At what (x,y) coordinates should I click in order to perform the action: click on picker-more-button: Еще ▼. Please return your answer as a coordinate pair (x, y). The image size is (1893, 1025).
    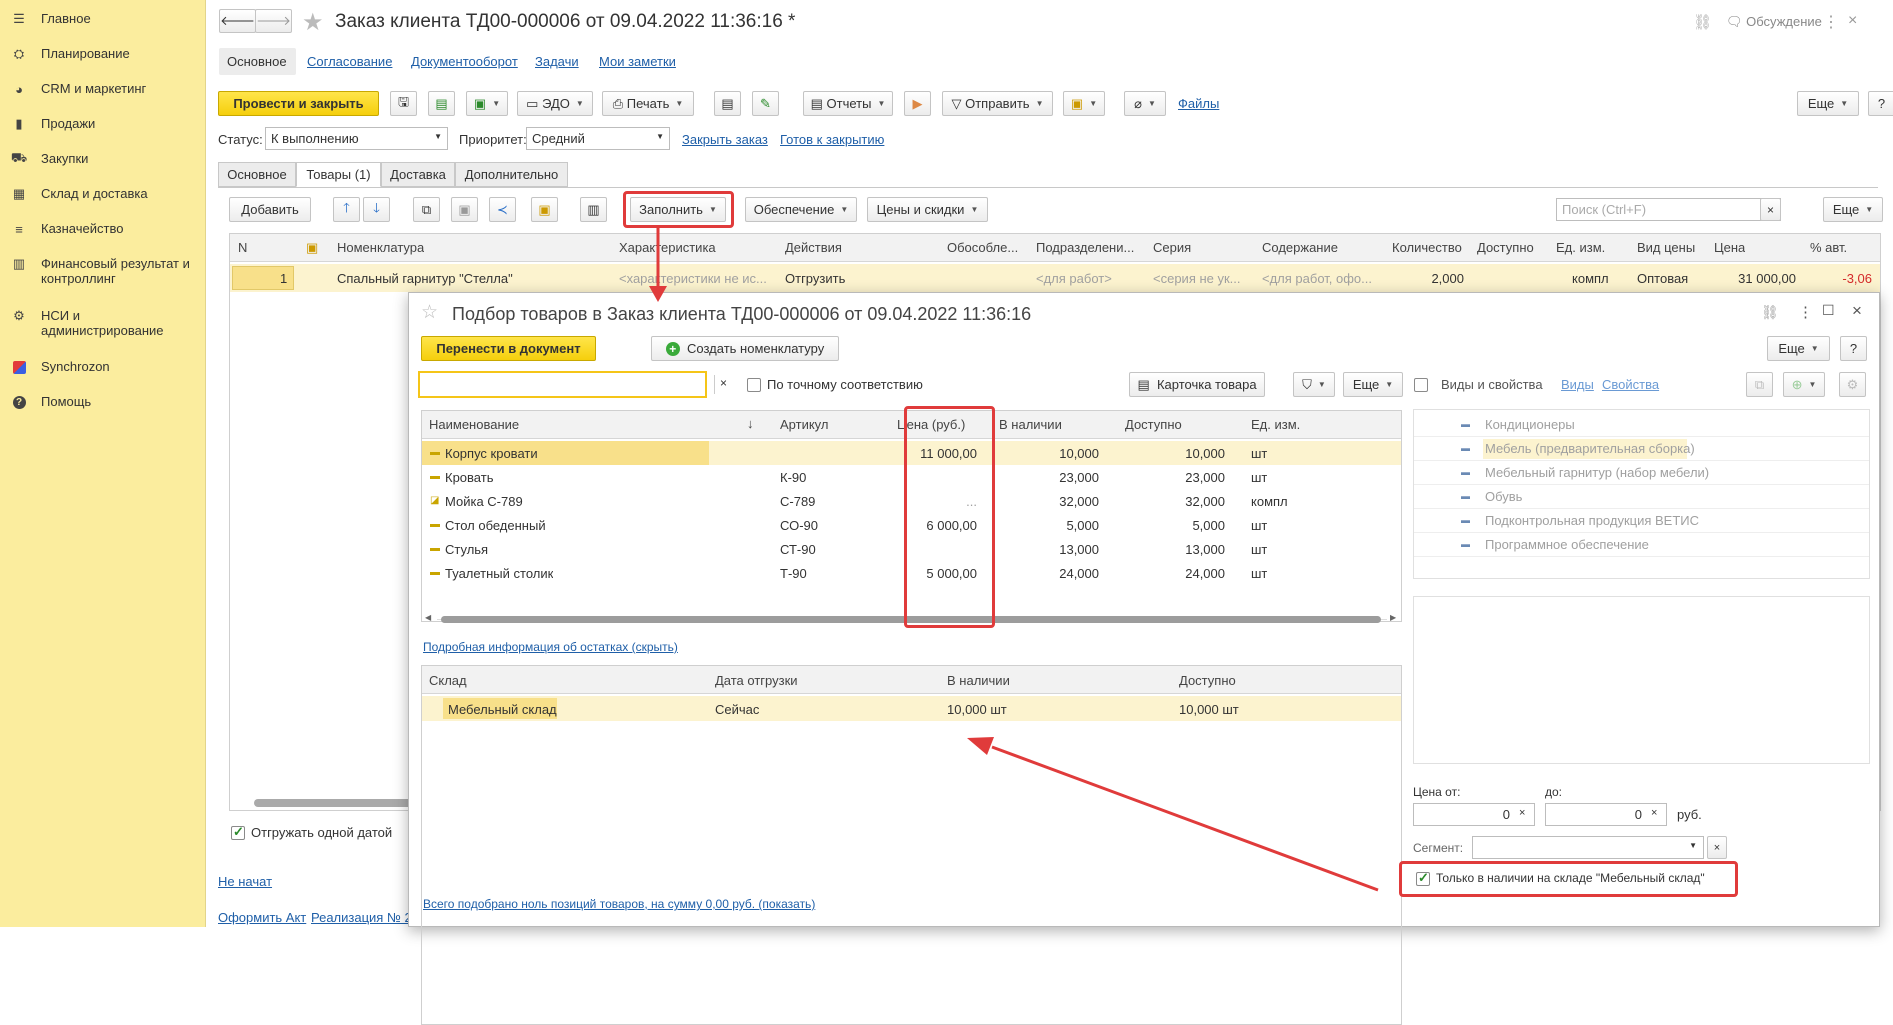
    Looking at the image, I should click on (1798, 348).